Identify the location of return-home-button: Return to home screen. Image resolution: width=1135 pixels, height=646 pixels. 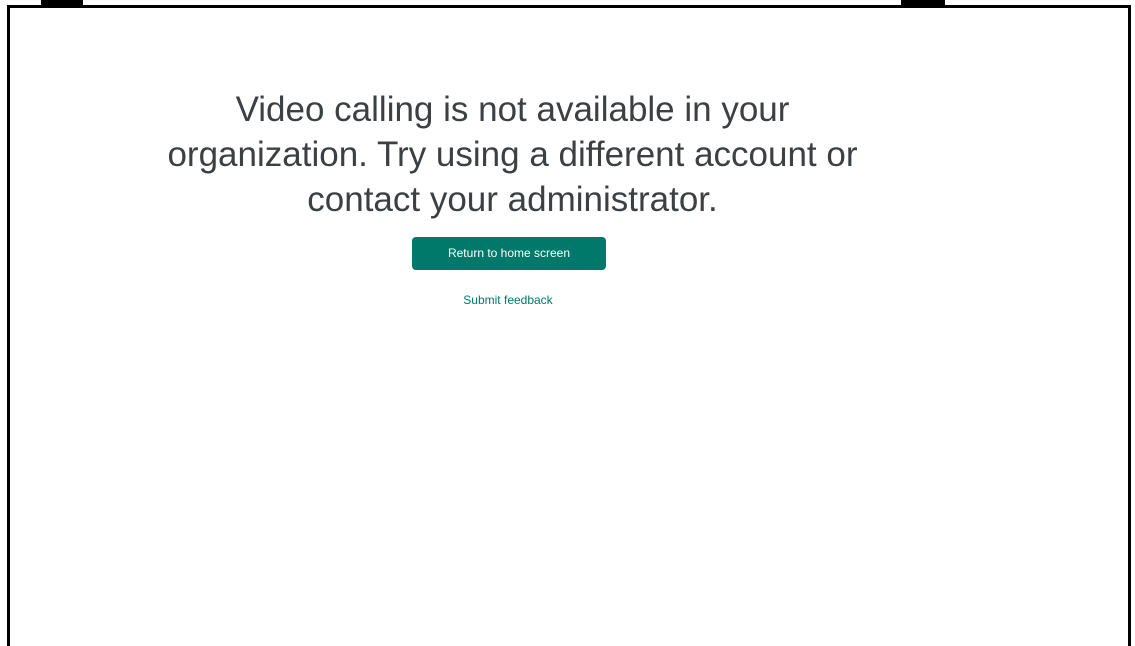
(509, 253).